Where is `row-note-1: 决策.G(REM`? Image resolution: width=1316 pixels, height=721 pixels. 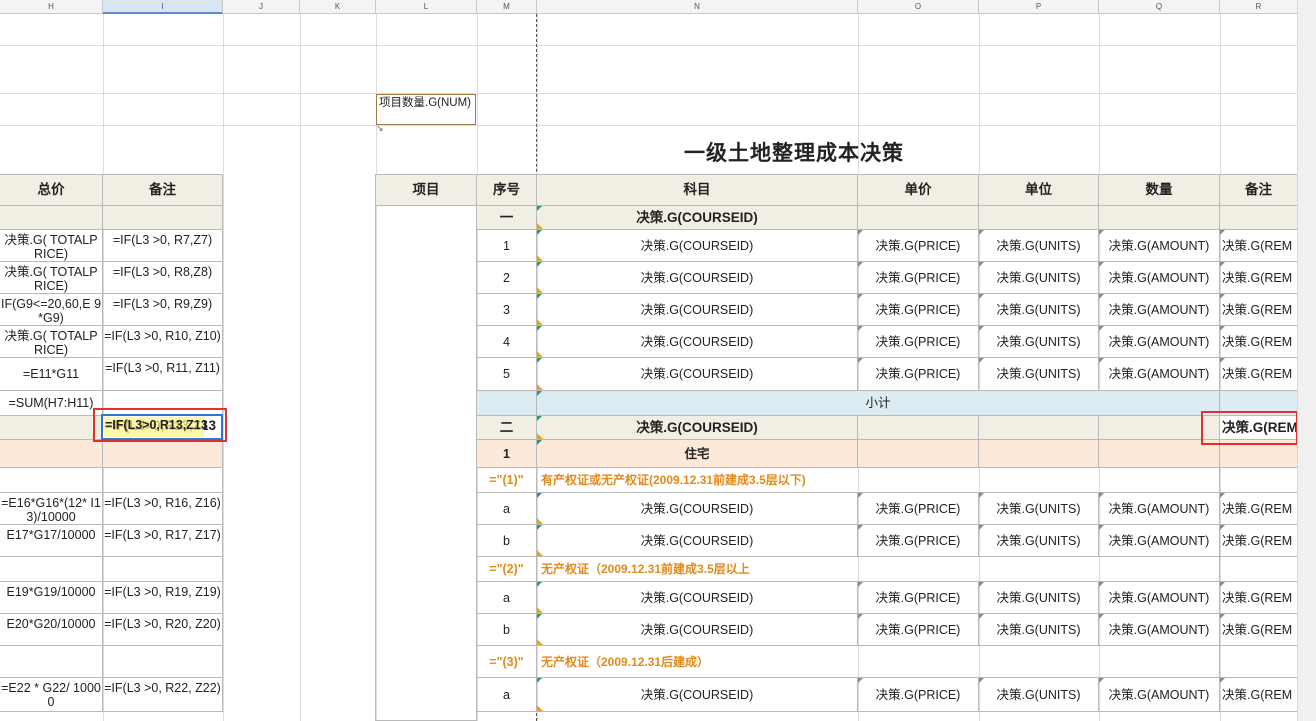 row-note-1: 决策.G(REM is located at coordinates (1259, 246).